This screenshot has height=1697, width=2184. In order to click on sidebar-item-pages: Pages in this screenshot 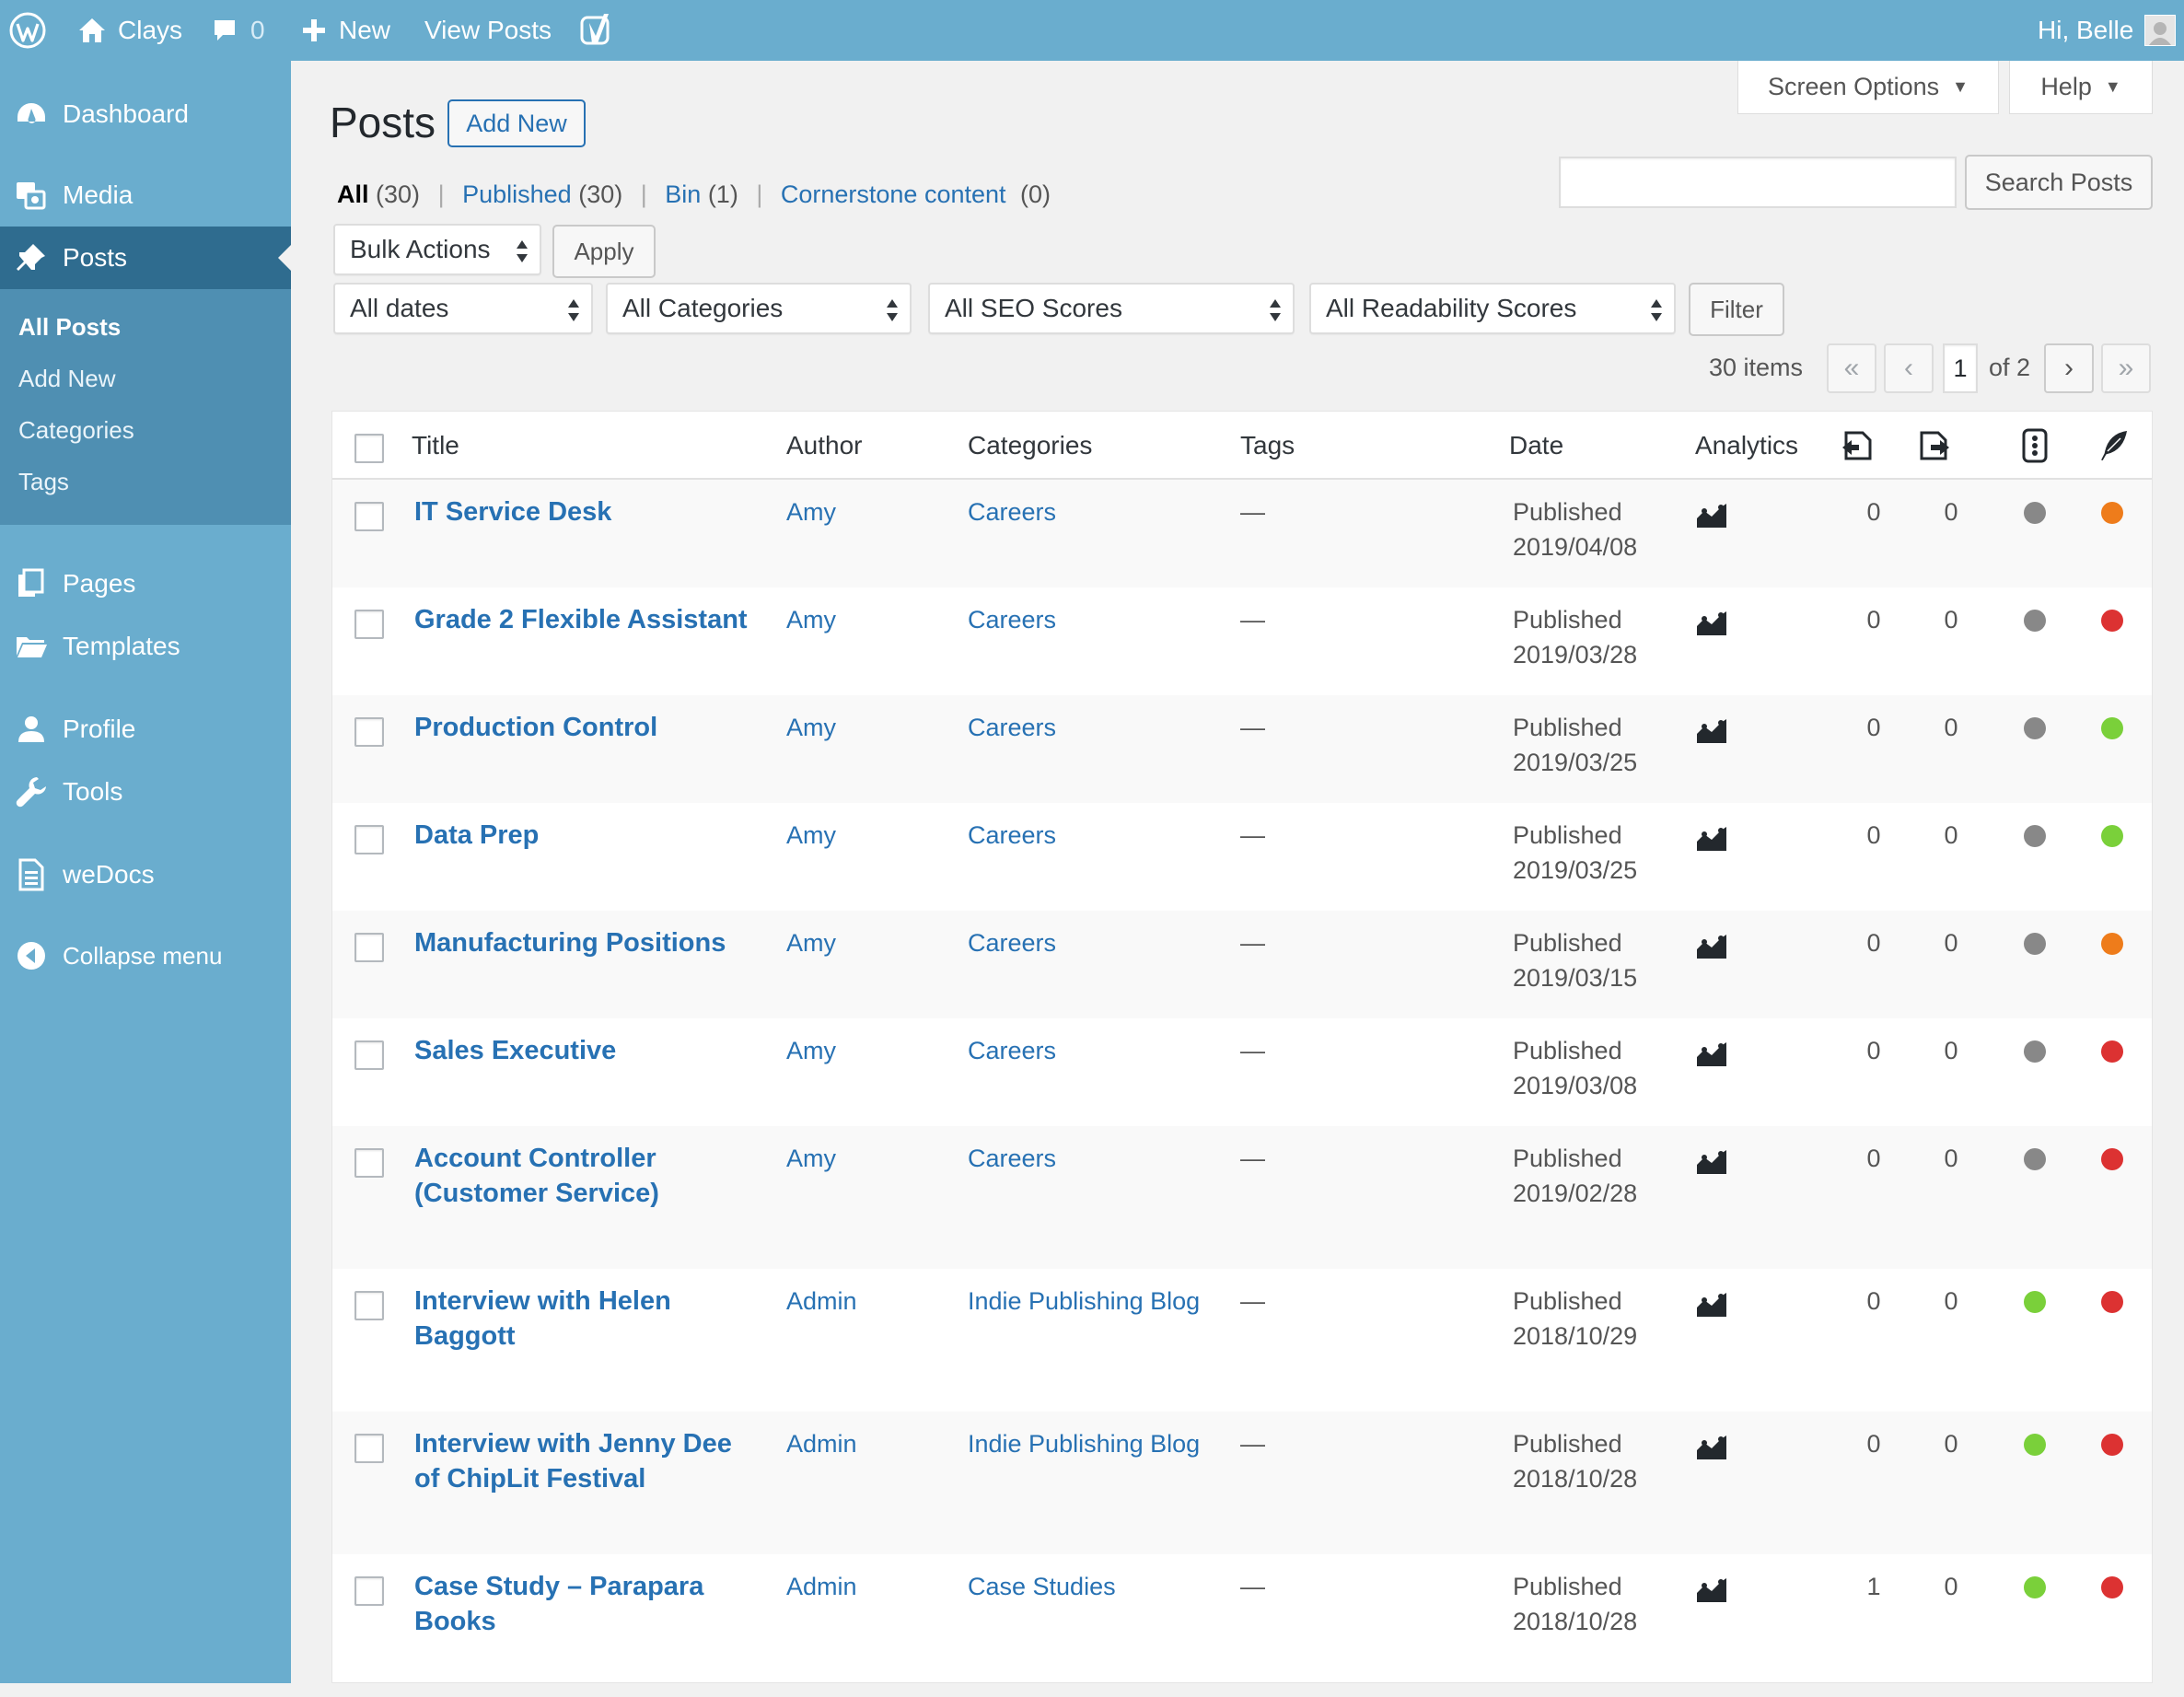, I will do `click(145, 583)`.